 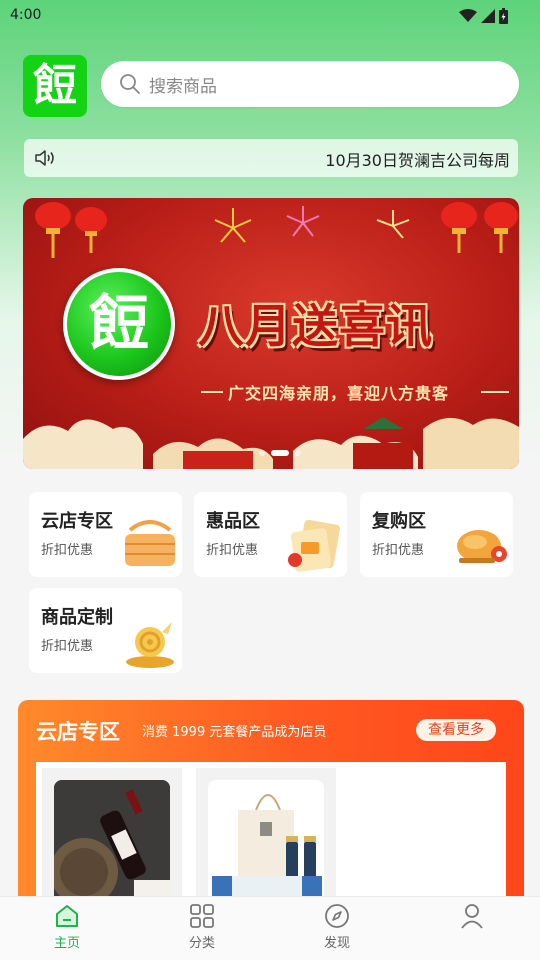 What do you see at coordinates (77, 521) in the screenshot?
I see `category-title: 云店专区` at bounding box center [77, 521].